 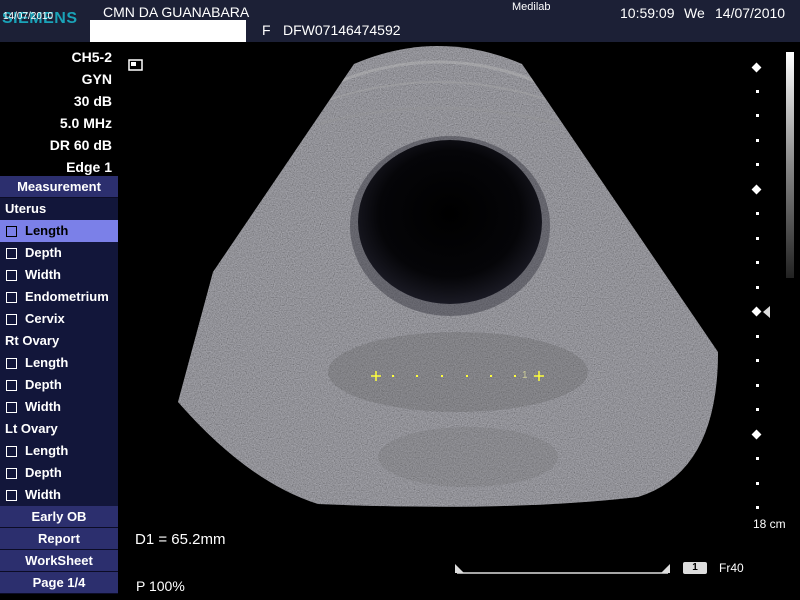 I want to click on grayscale-bar, so click(x=790, y=165).